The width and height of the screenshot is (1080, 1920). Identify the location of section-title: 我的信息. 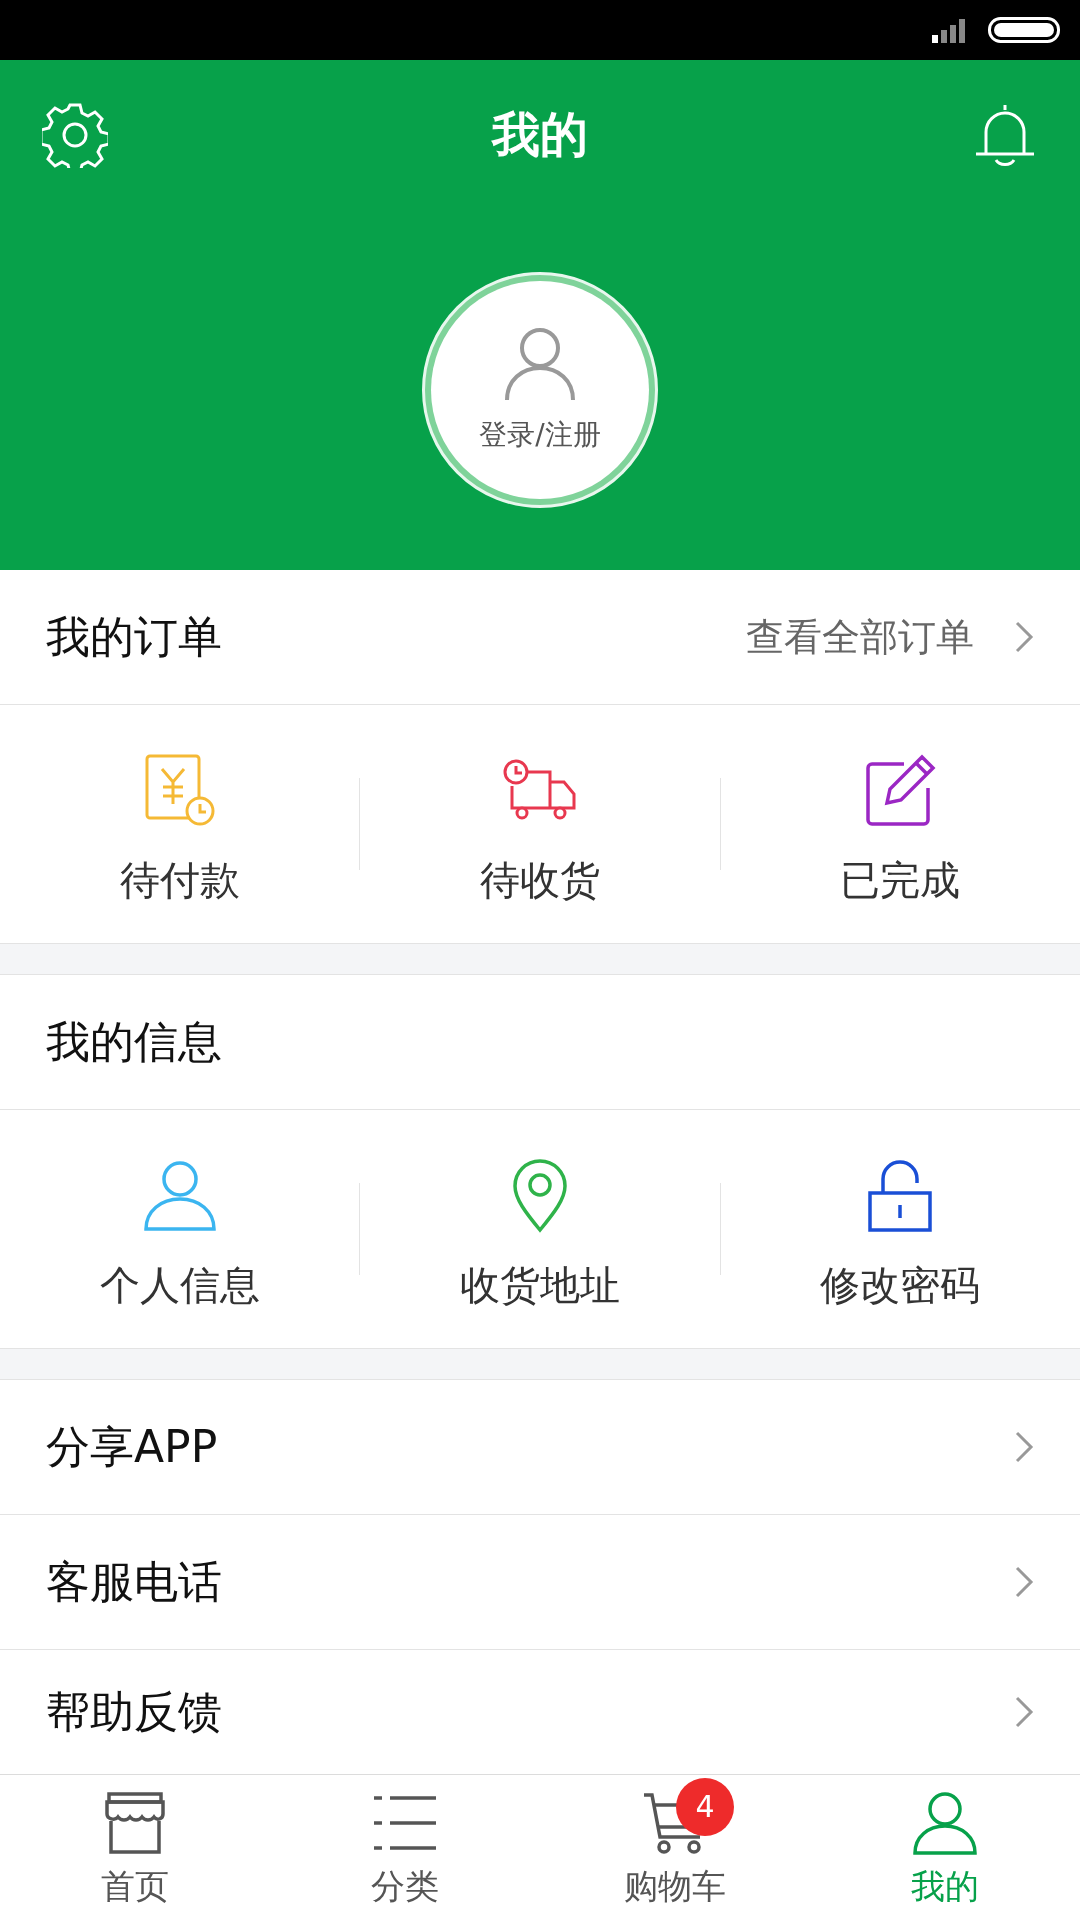
(134, 1041).